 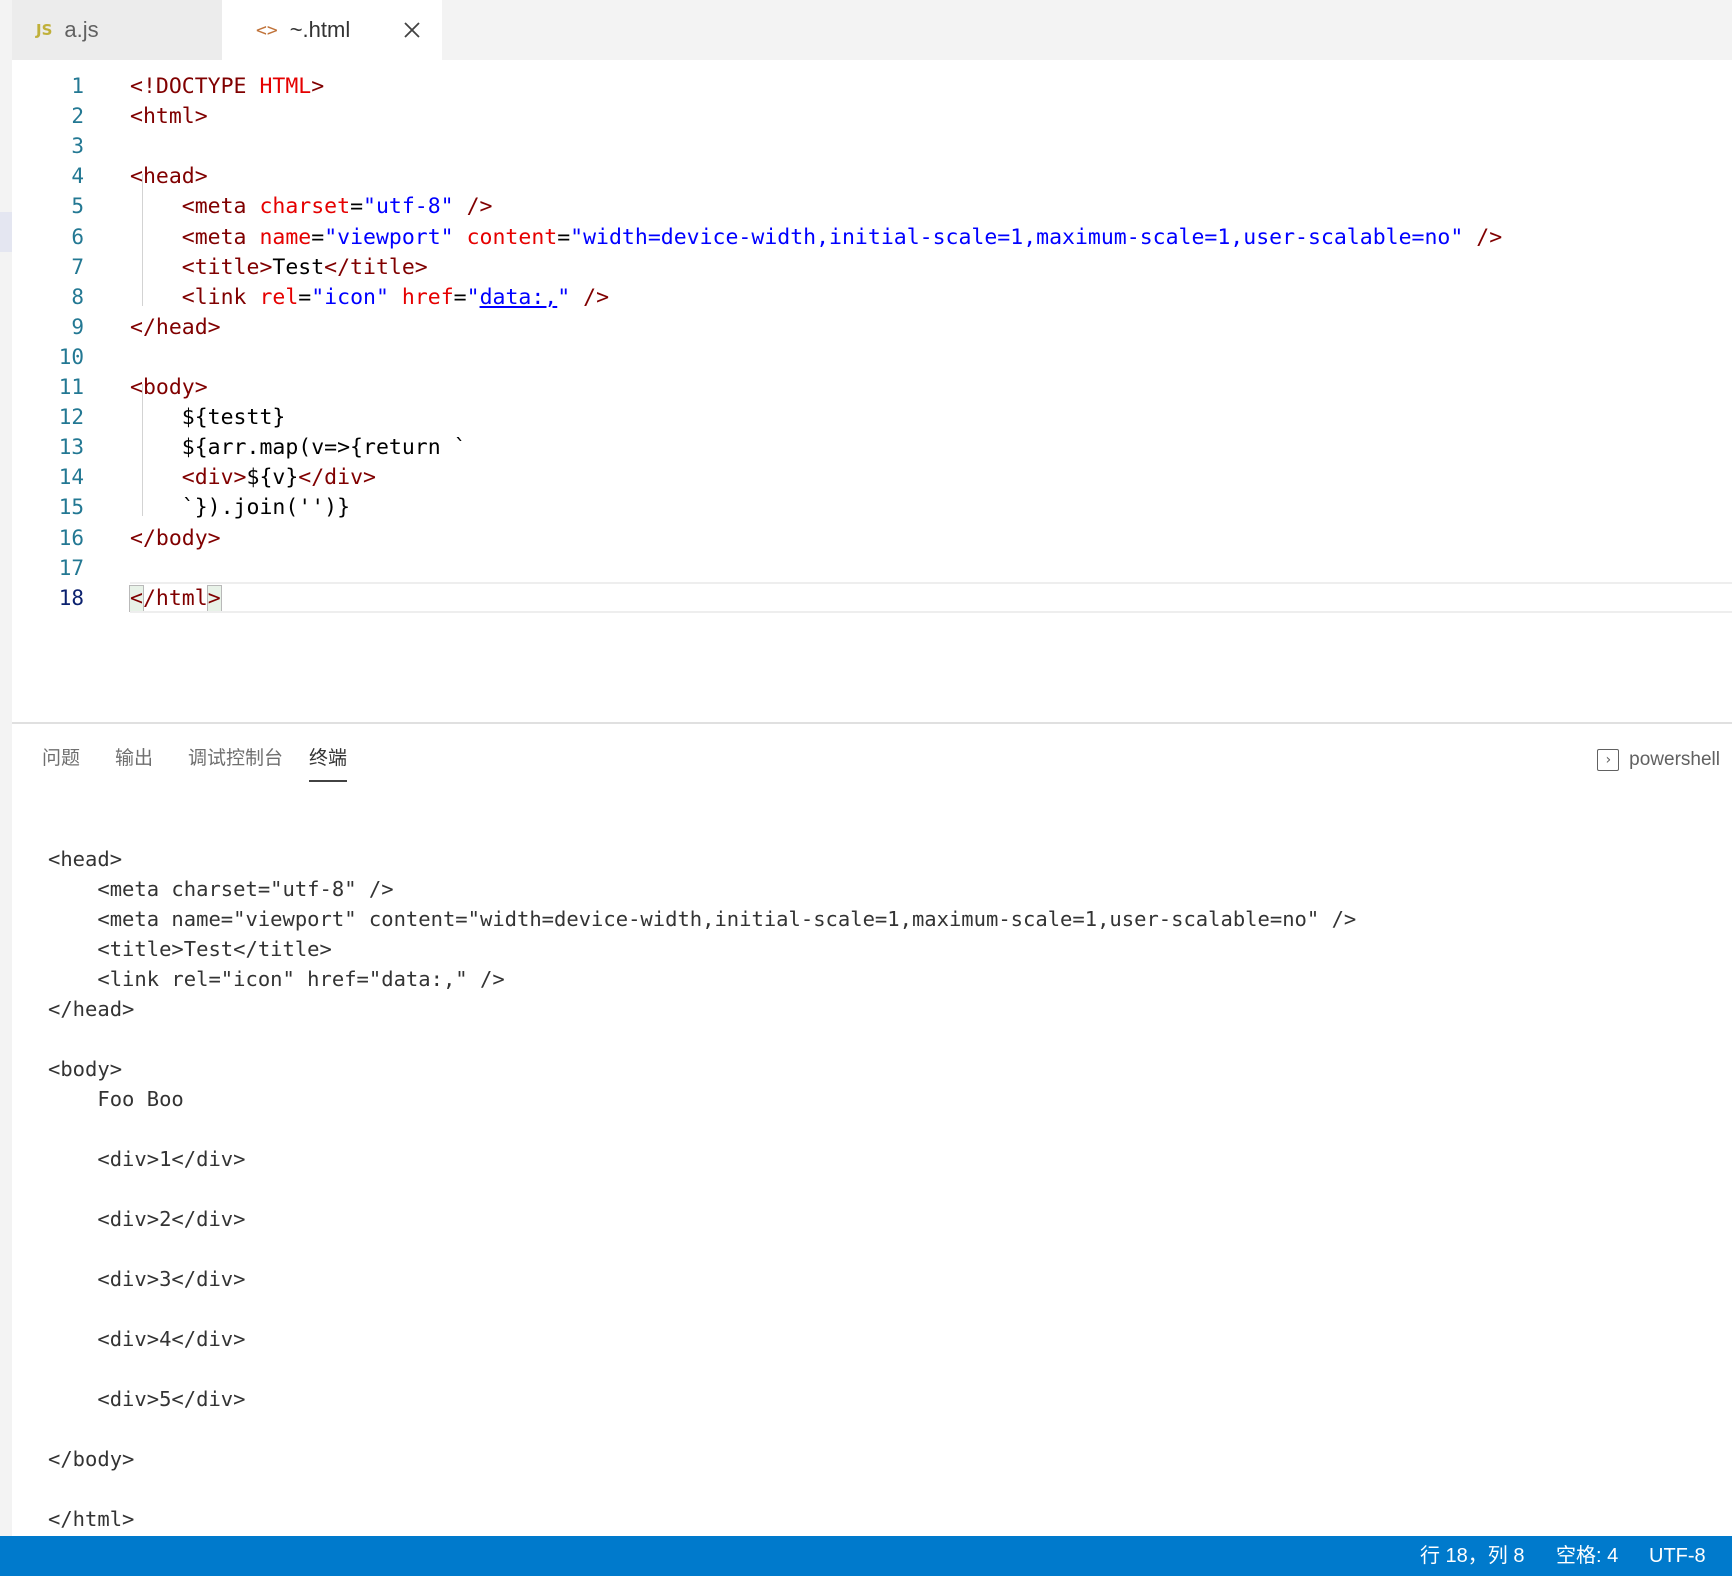 I want to click on code-line: 11 <body>, so click(x=872, y=387).